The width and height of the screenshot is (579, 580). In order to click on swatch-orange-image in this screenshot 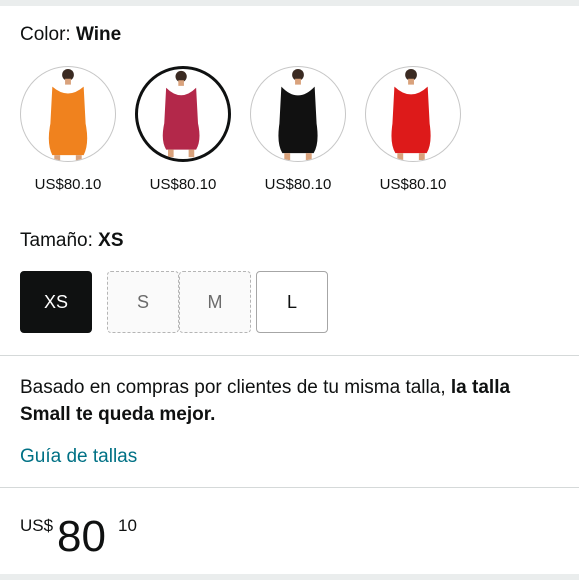, I will do `click(68, 114)`.